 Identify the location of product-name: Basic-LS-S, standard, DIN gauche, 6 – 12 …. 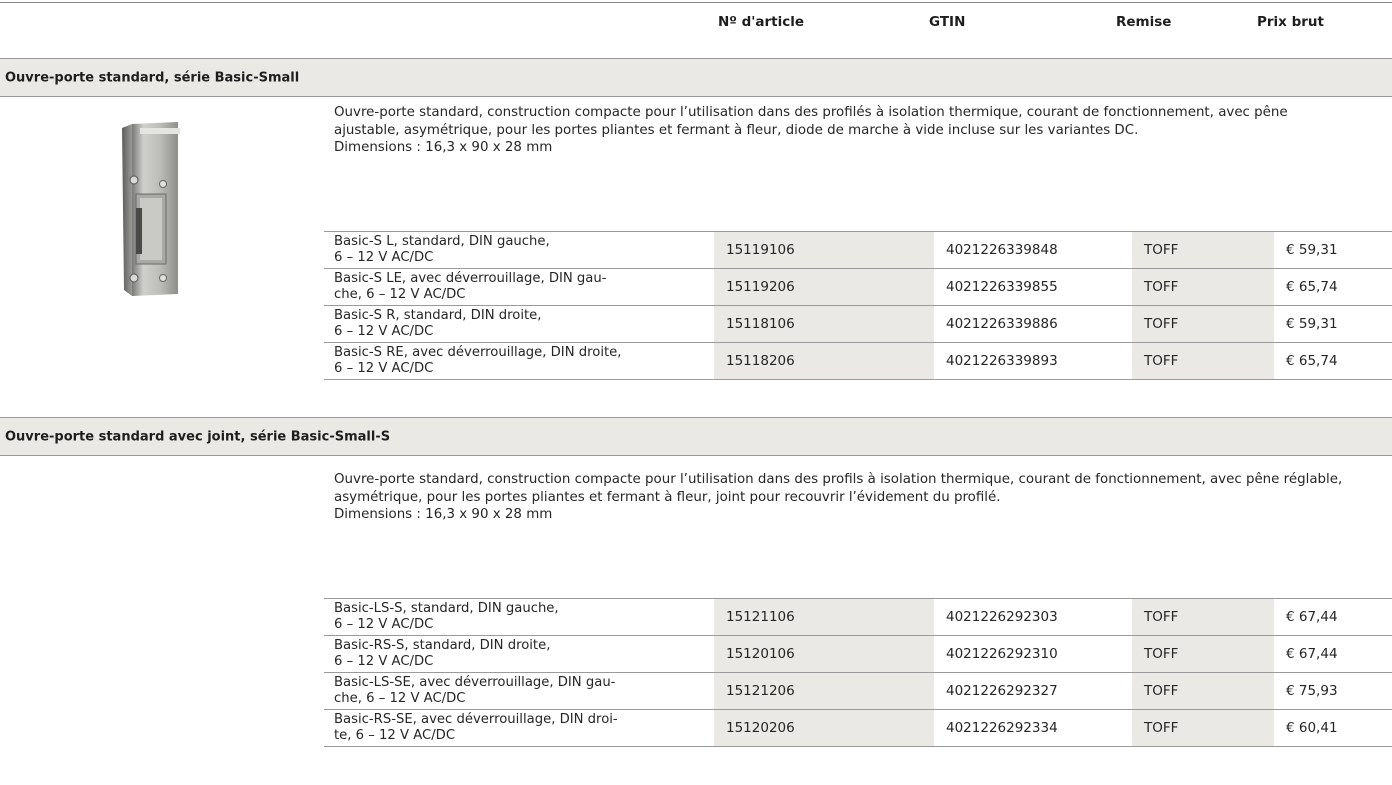
(519, 617).